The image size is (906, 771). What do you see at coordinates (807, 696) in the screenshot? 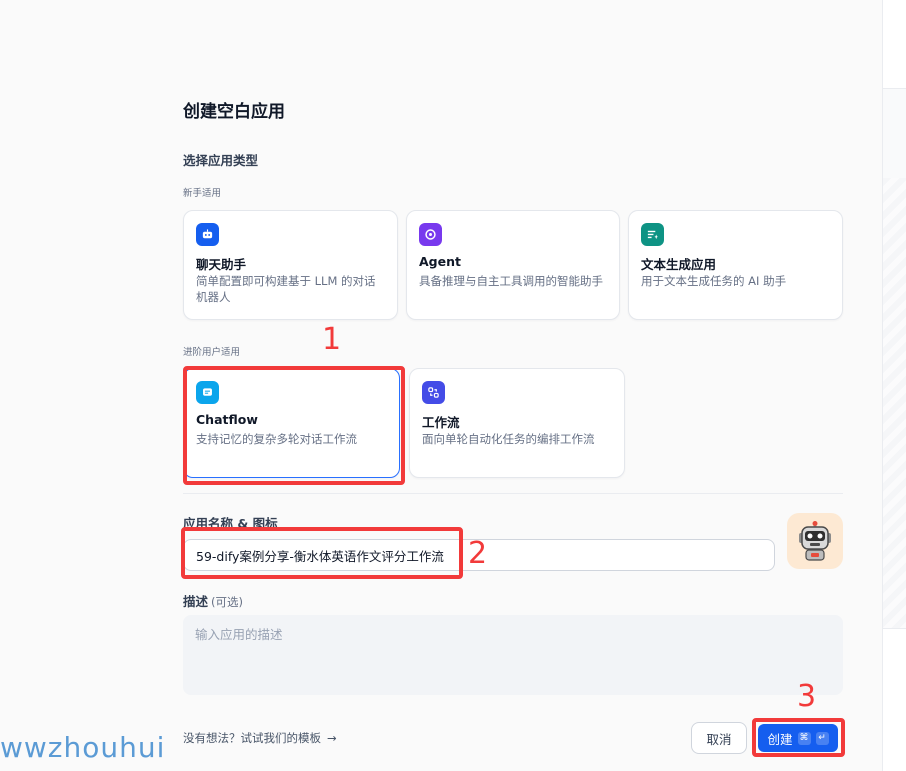
I see `annotation-number-3: 3` at bounding box center [807, 696].